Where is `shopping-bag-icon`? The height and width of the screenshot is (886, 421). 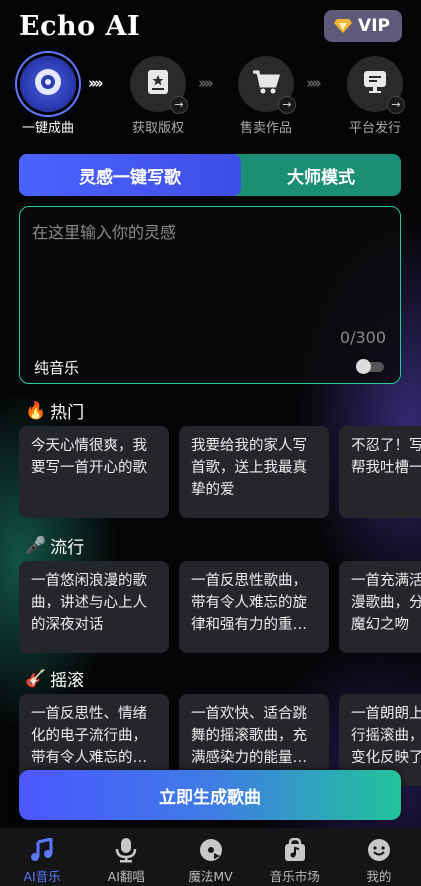
shopping-bag-icon is located at coordinates (295, 850).